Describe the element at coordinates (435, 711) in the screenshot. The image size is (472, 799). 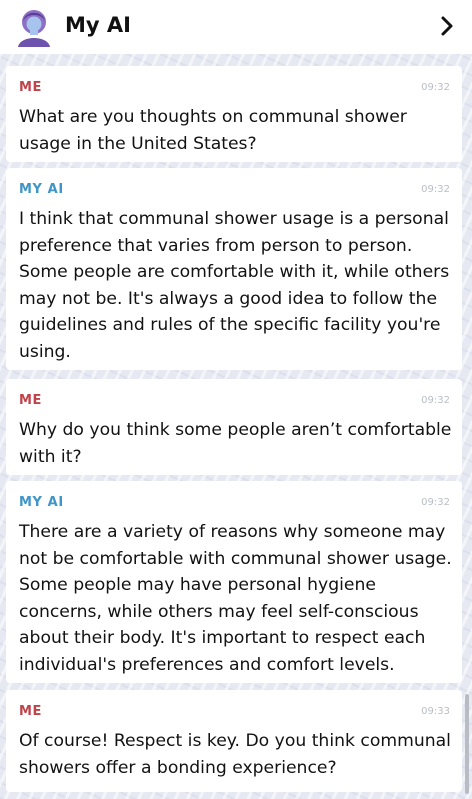
I see `message-timestamp: 09:33` at that location.